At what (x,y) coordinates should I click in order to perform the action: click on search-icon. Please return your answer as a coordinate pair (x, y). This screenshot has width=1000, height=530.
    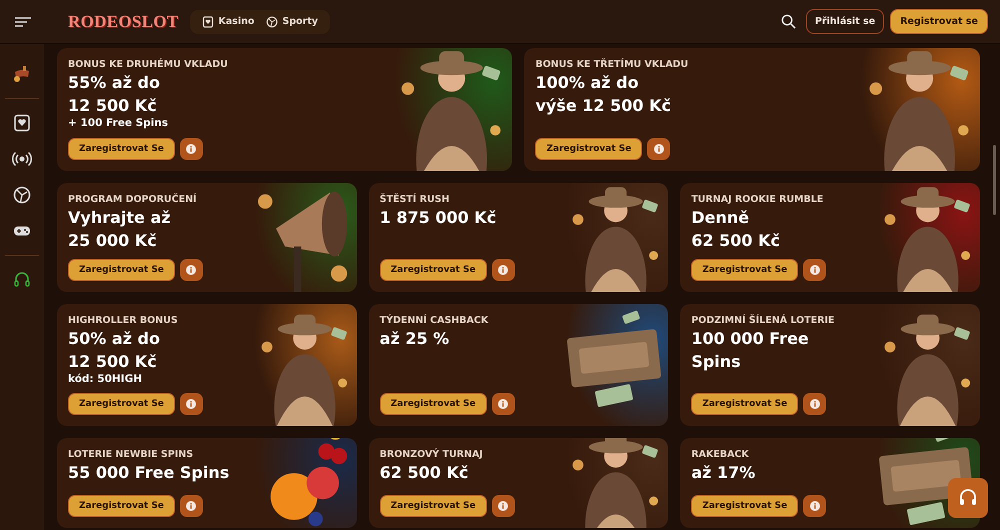
    Looking at the image, I should click on (788, 21).